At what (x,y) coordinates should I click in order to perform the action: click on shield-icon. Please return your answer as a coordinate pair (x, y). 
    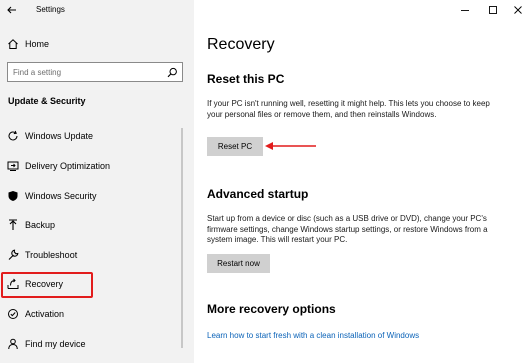
    Looking at the image, I should click on (13, 196).